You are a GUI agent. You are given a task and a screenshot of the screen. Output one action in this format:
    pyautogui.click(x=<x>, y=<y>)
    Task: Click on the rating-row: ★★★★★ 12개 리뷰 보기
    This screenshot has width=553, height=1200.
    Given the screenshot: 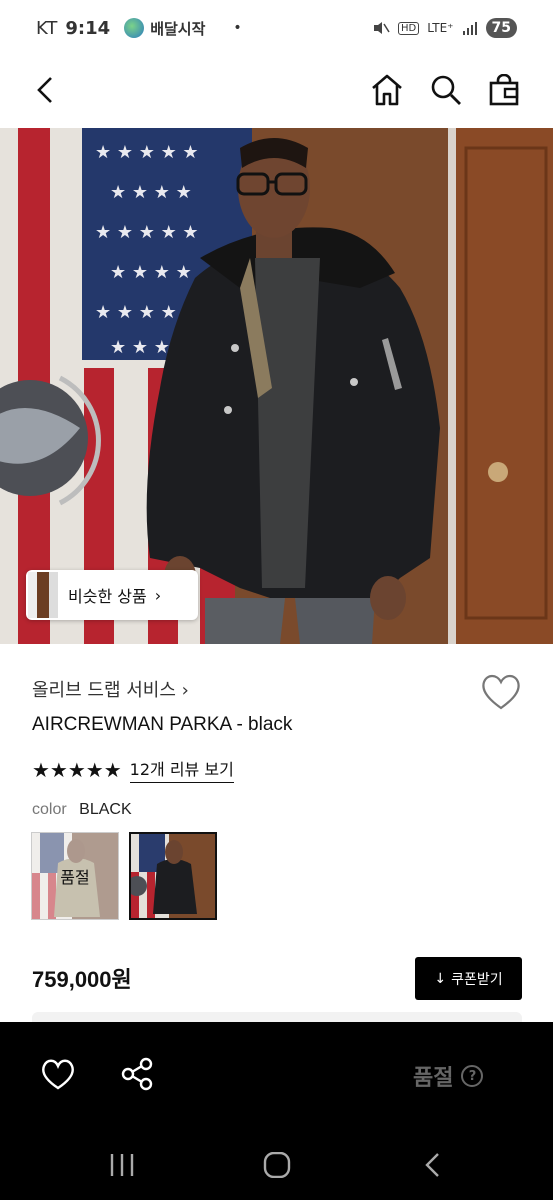 What is the action you would take?
    pyautogui.click(x=133, y=769)
    